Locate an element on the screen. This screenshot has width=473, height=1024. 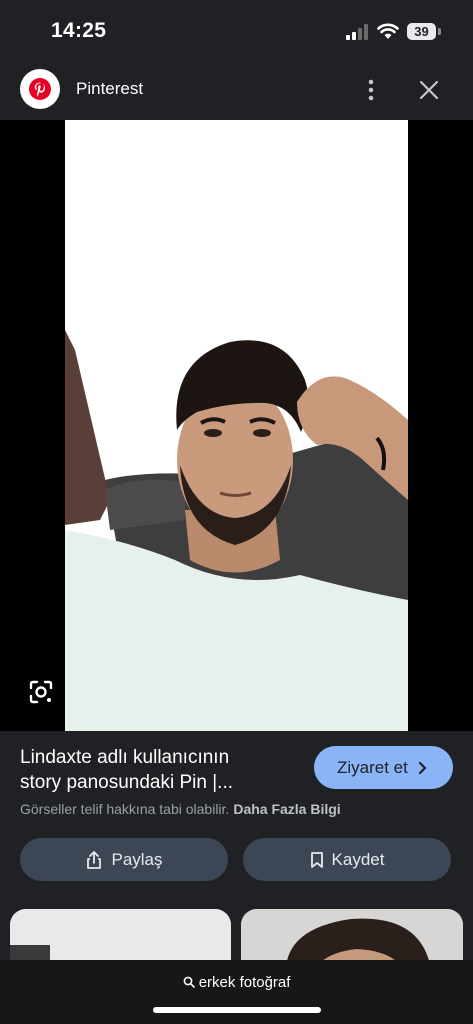
app-header: Pinterest is located at coordinates (236, 91).